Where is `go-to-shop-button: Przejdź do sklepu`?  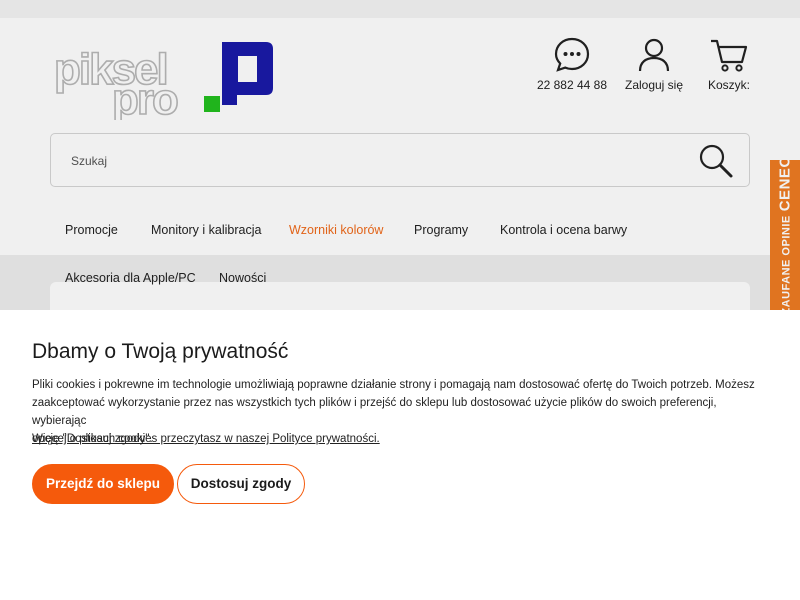 go-to-shop-button: Przejdź do sklepu is located at coordinates (103, 484).